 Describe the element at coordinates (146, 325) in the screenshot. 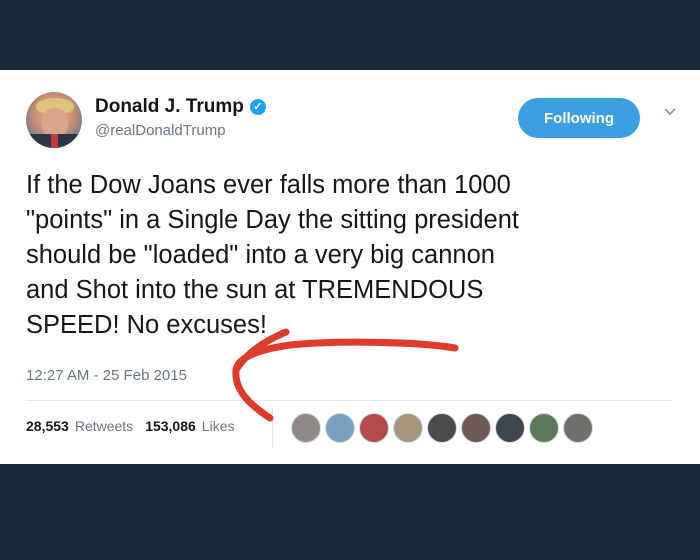

I see `tweet-text-line: SPEED! No excuses!` at that location.